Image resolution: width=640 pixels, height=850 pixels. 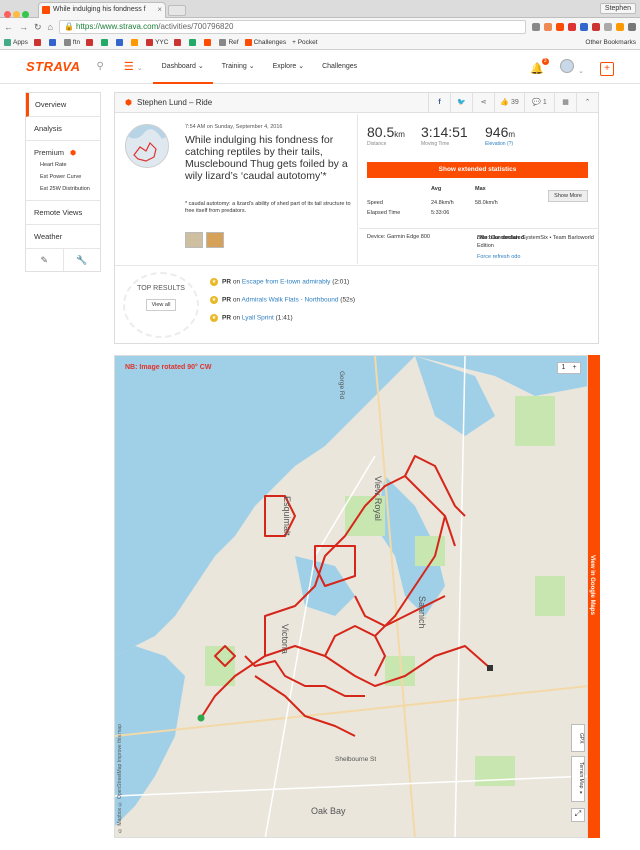 I want to click on sidebar-item-overview: Overview, so click(x=63, y=105).